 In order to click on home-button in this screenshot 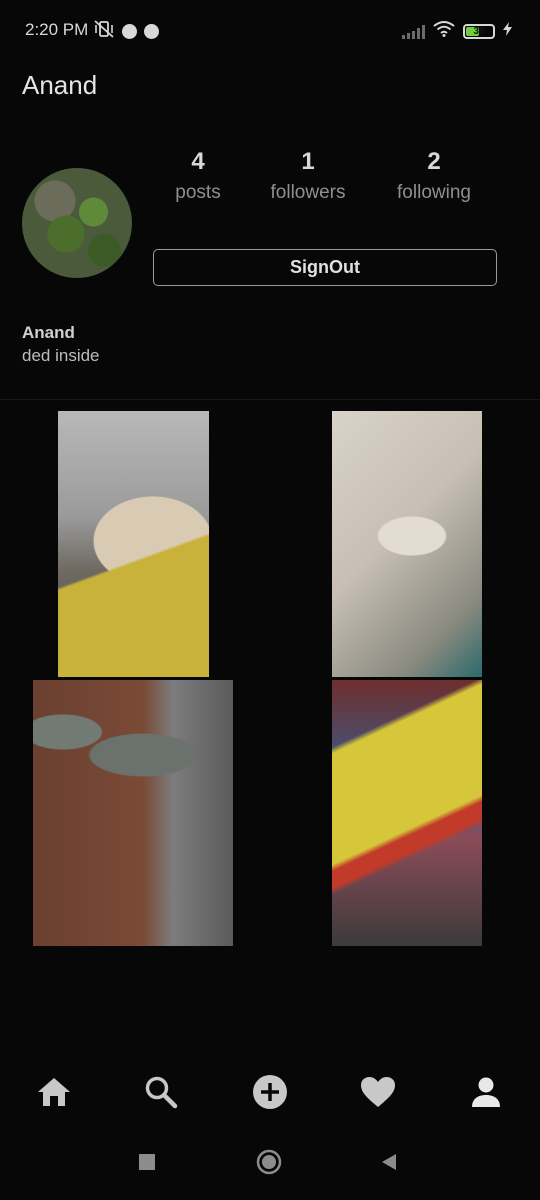, I will do `click(269, 1164)`.